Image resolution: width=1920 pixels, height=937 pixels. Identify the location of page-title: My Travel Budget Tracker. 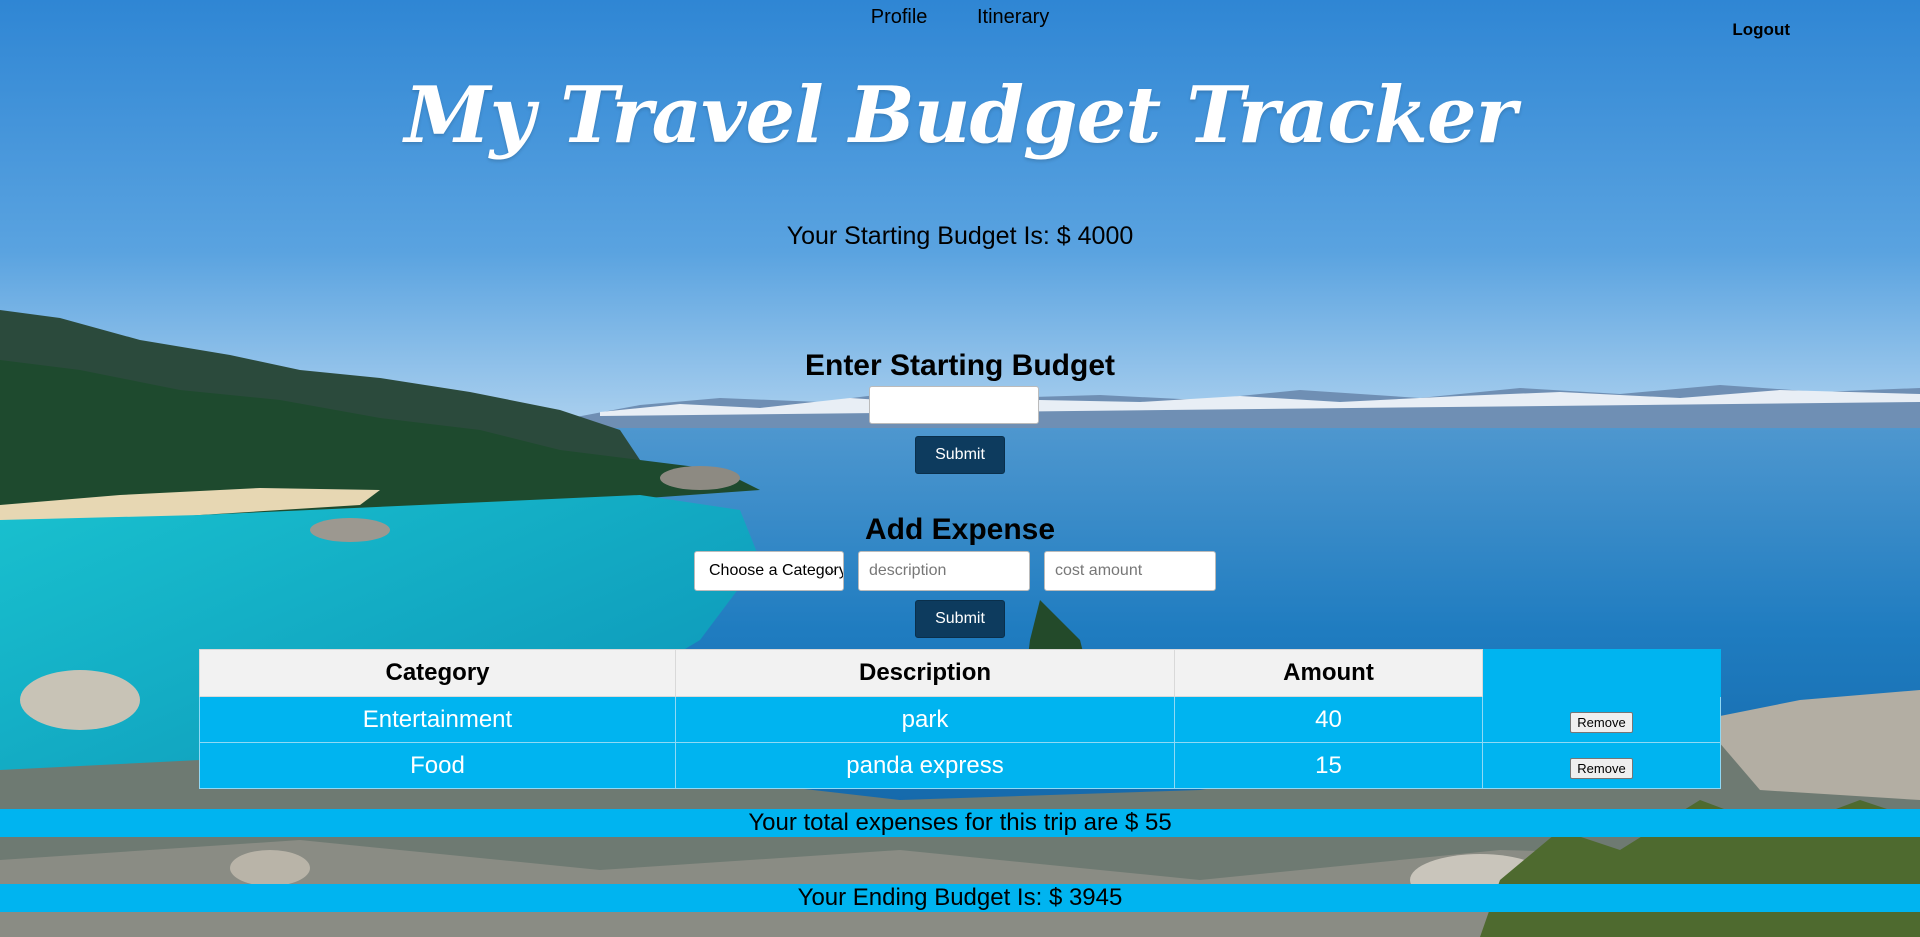
(960, 115).